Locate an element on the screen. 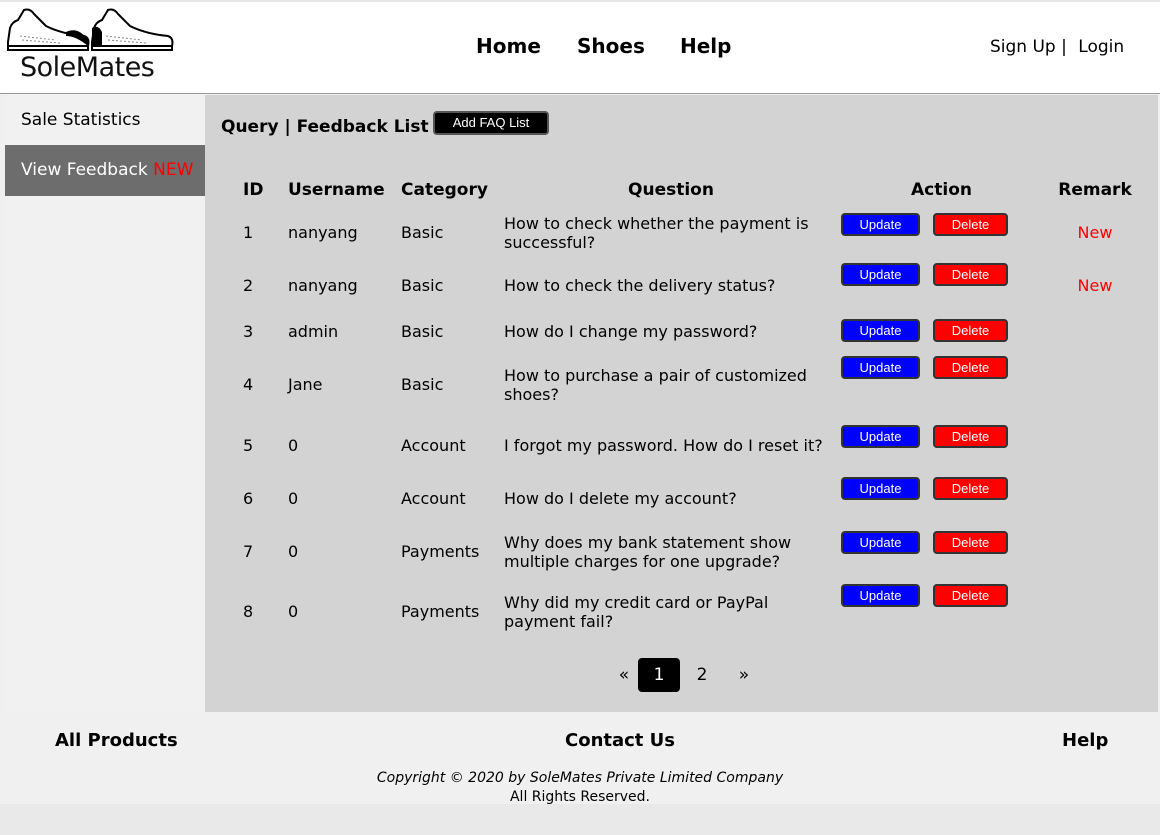 Image resolution: width=1160 pixels, height=835 pixels. column-header-username: Username is located at coordinates (336, 190).